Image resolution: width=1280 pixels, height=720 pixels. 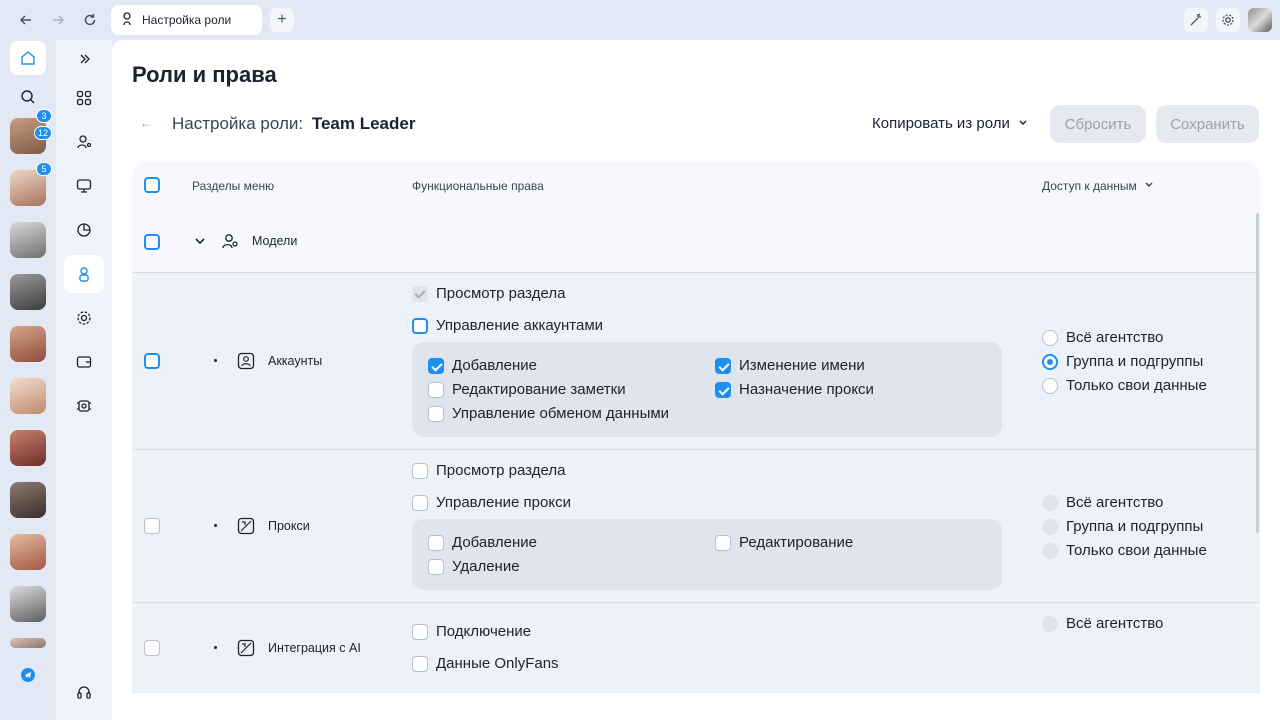 I want to click on models-icon, so click(x=230, y=241).